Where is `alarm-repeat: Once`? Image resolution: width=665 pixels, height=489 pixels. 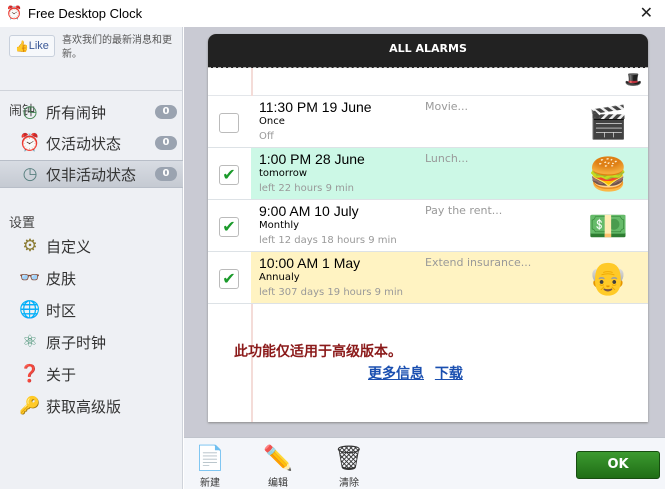
alarm-repeat: Once is located at coordinates (272, 121).